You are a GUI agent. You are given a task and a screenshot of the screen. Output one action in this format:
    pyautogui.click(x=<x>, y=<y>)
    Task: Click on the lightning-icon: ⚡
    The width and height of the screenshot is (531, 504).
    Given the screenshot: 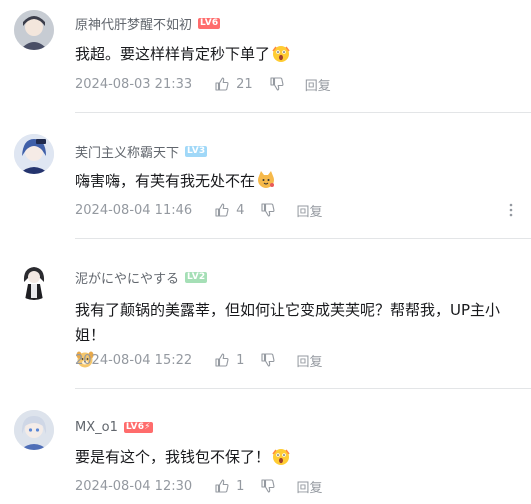 What is the action you would take?
    pyautogui.click(x=147, y=426)
    